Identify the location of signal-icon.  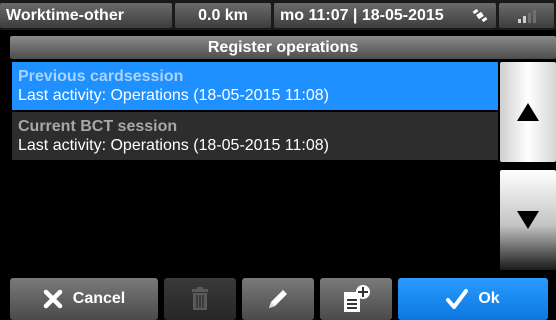
(526, 15).